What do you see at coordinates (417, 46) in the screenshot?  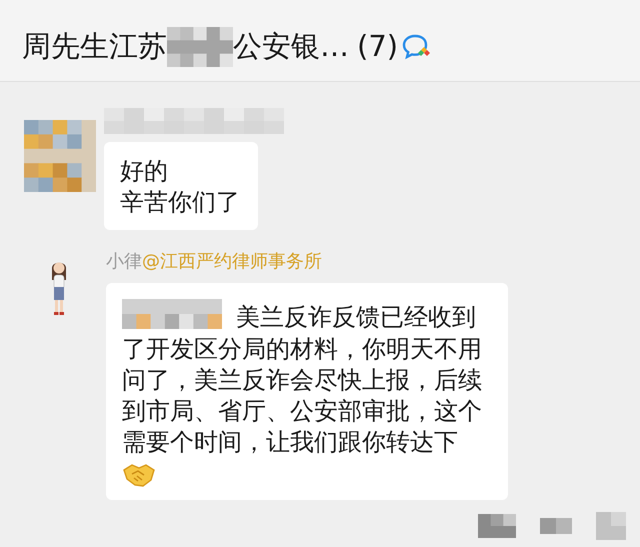 I see `chat-bubble-icon` at bounding box center [417, 46].